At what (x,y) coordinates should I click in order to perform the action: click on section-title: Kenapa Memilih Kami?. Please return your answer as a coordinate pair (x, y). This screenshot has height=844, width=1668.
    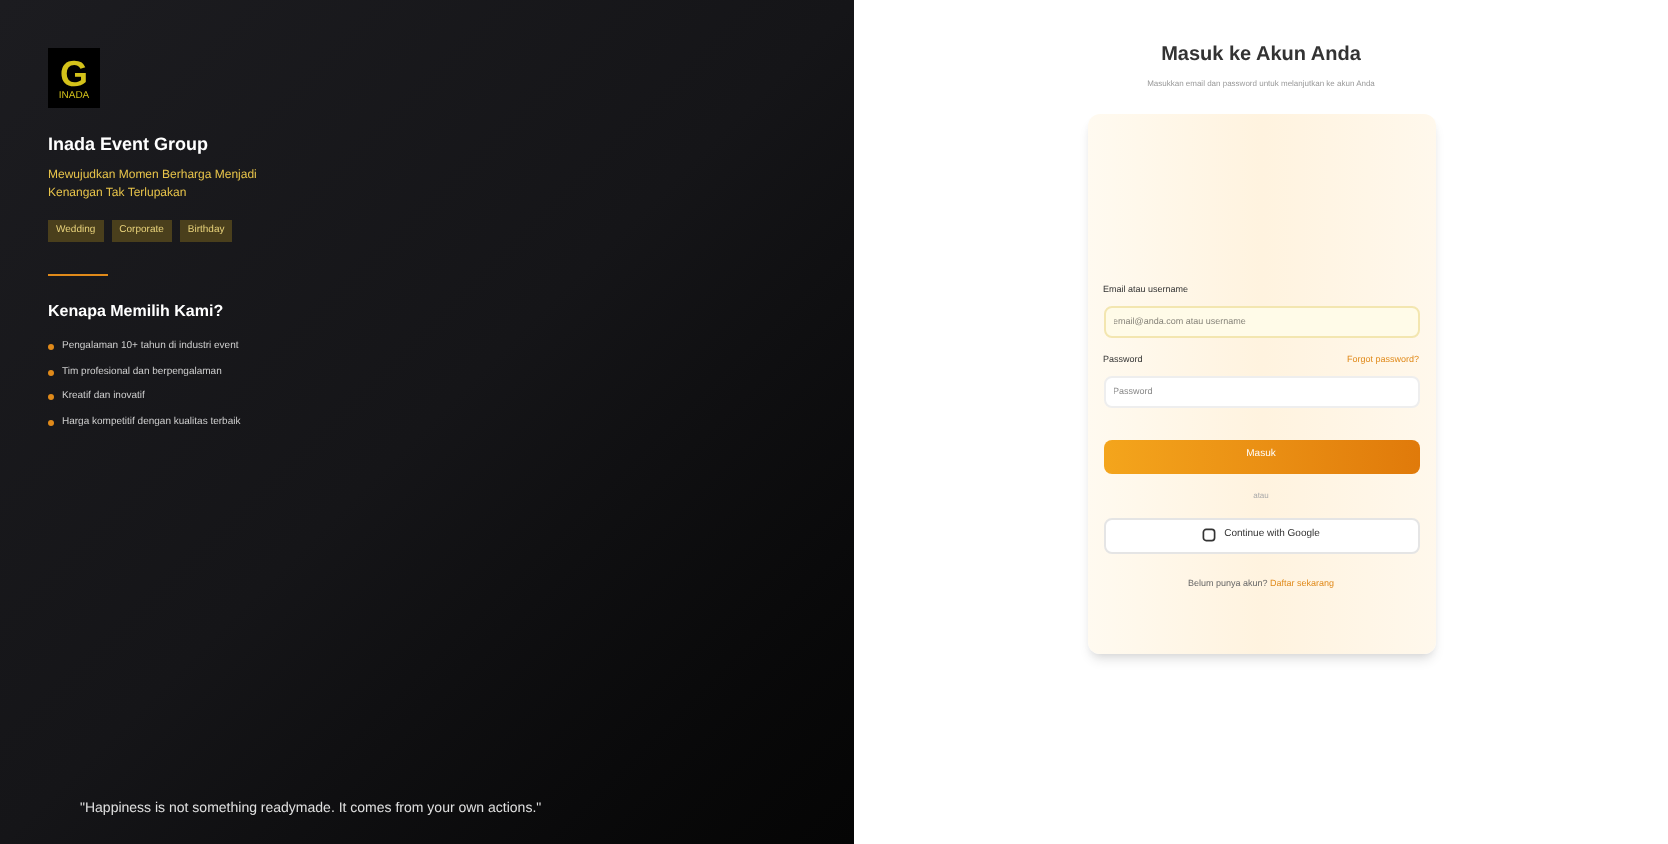
    Looking at the image, I should click on (137, 312).